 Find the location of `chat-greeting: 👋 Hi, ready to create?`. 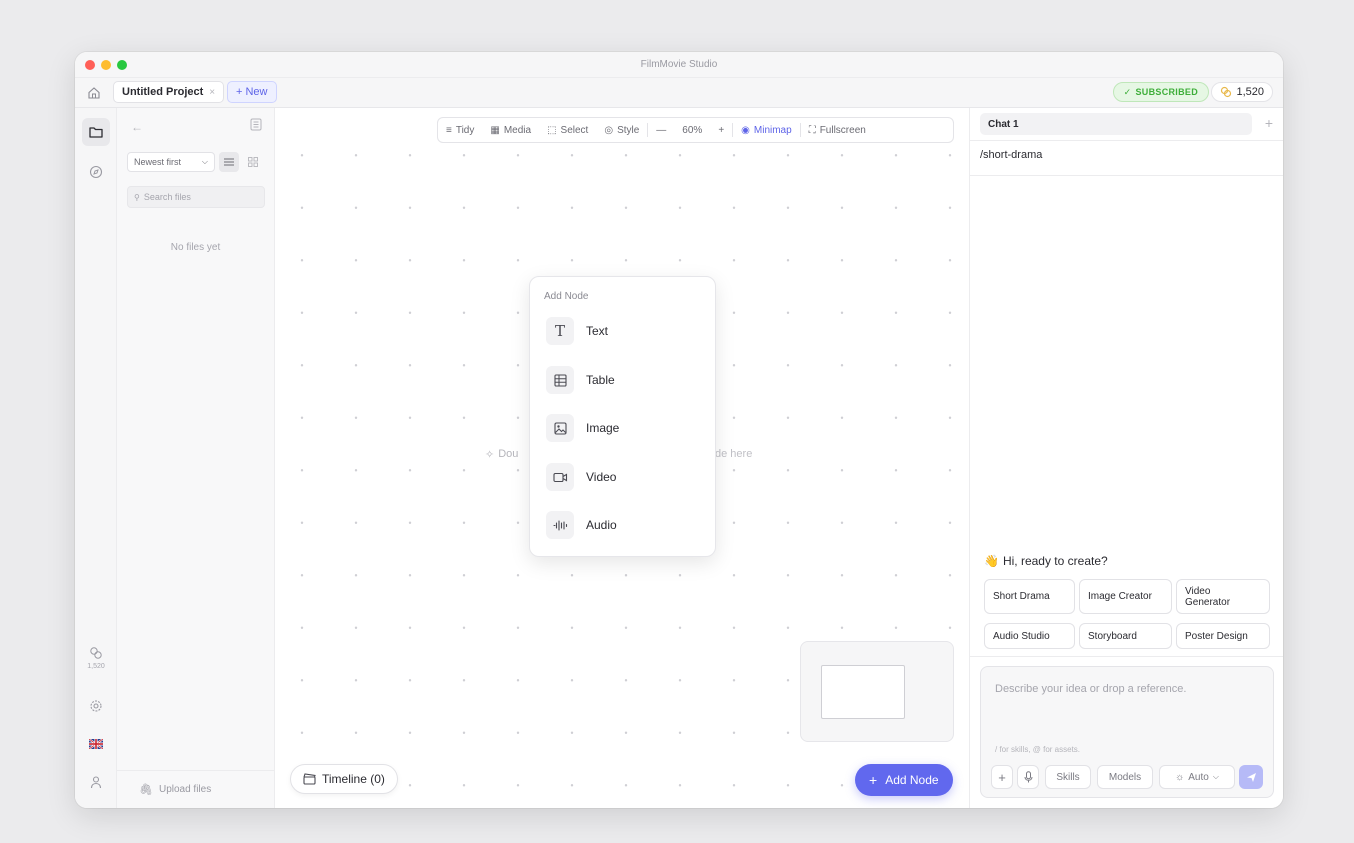

chat-greeting: 👋 Hi, ready to create? is located at coordinates (1046, 561).